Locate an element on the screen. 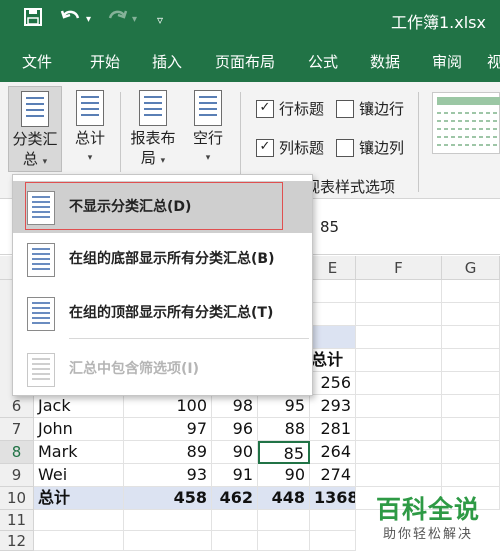 This screenshot has height=551, width=500. row-header-10: 10 is located at coordinates (17, 498).